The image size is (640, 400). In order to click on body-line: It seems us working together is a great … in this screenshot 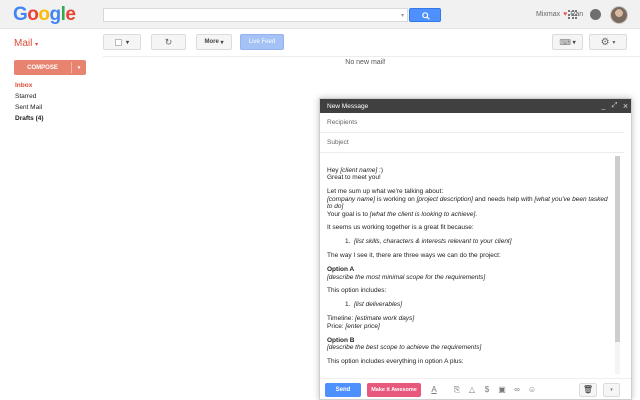, I will do `click(400, 228)`.